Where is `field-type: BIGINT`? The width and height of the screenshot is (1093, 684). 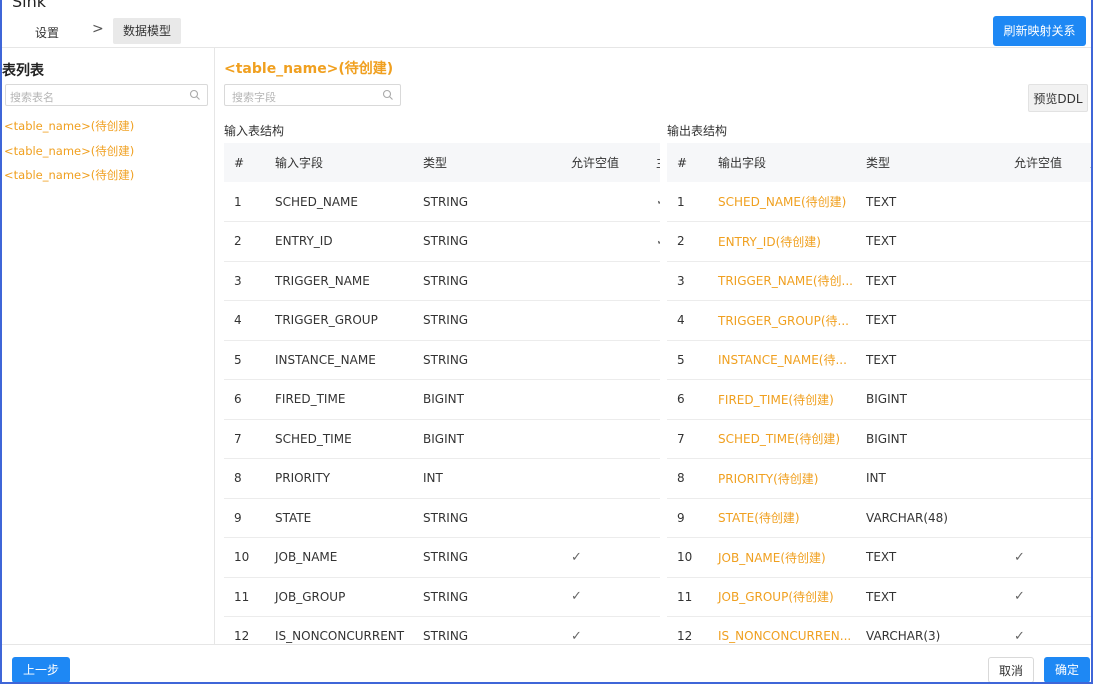
field-type: BIGINT is located at coordinates (930, 399).